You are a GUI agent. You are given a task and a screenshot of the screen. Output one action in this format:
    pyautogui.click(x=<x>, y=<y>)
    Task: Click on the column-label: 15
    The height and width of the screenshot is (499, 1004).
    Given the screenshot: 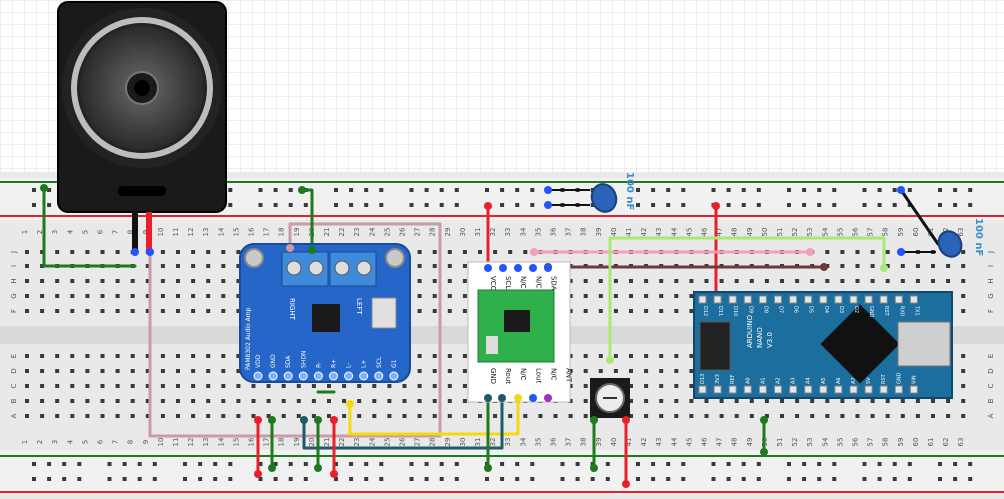 What is the action you would take?
    pyautogui.click(x=236, y=442)
    